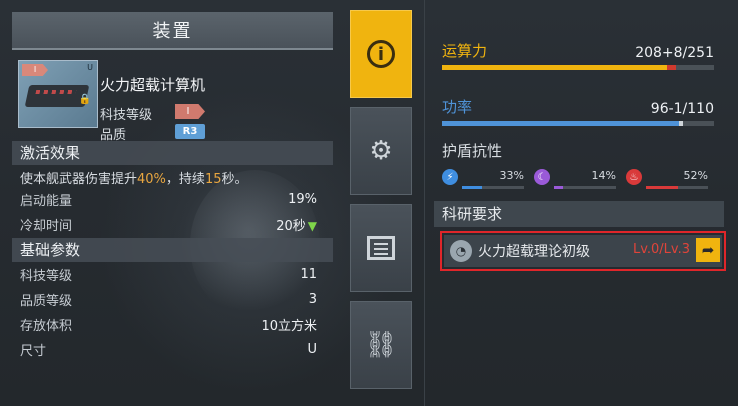 Image resolution: width=738 pixels, height=406 pixels. Describe the element at coordinates (46, 201) in the screenshot. I see `row-label: 启动能量` at that location.